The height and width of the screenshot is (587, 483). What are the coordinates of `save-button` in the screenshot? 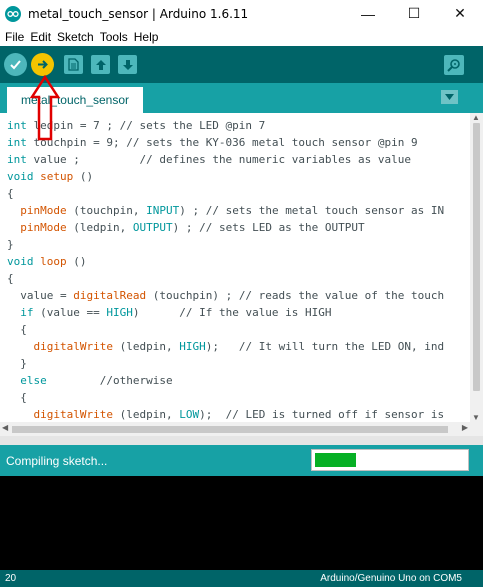 It's located at (127, 64).